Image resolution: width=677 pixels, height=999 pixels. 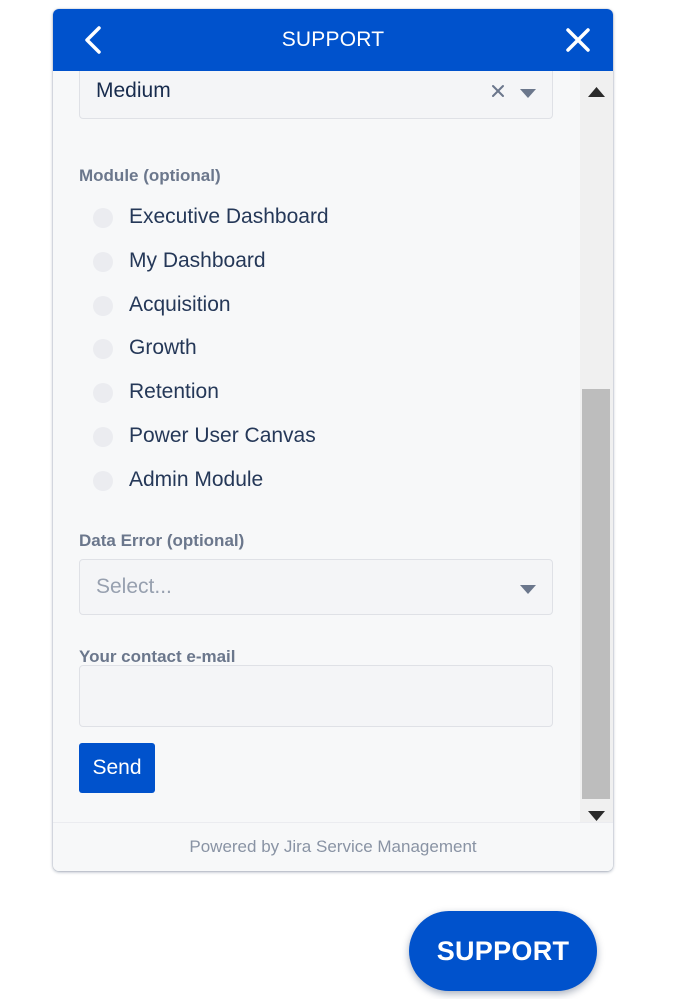 I want to click on radio-option-acquisition: Acquisition, so click(x=243, y=305).